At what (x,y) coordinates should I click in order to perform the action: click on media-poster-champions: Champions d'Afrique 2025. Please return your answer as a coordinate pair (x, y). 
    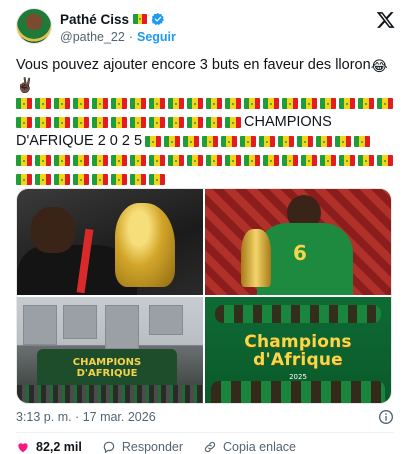
    Looking at the image, I should click on (298, 350).